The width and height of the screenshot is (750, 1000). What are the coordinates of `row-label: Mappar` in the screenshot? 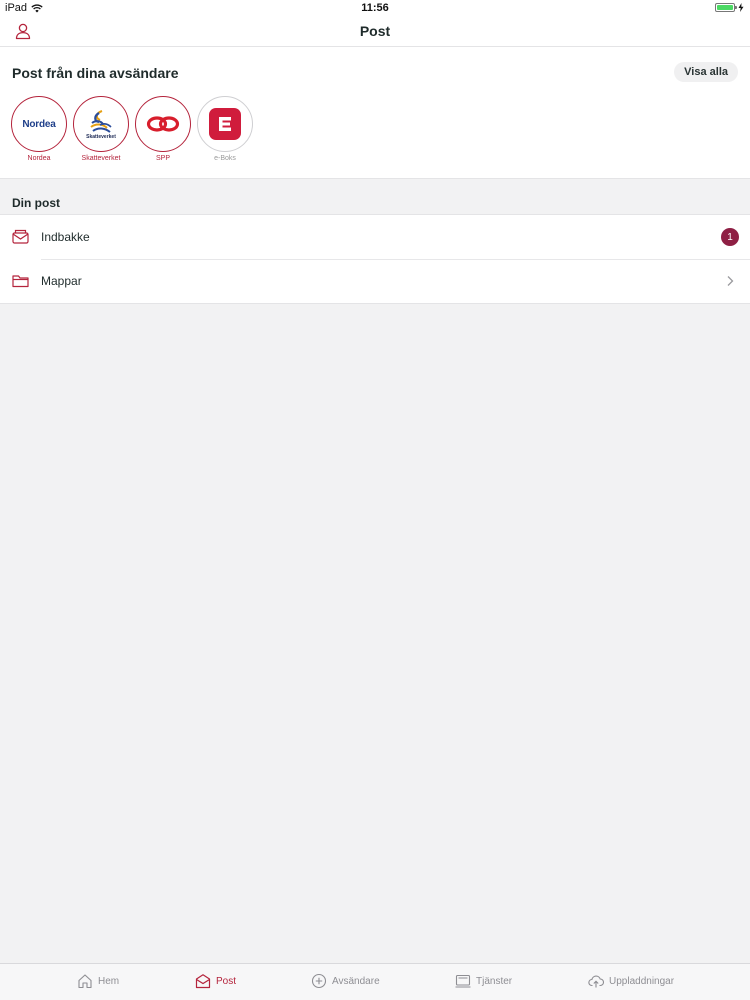 It's located at (61, 281).